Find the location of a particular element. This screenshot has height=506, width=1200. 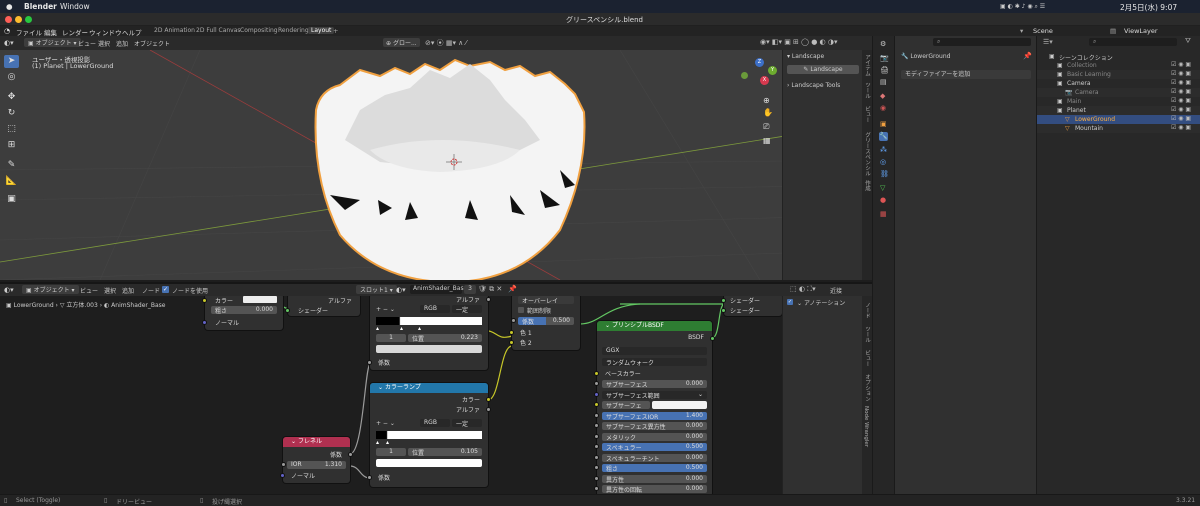

world-props-icon: ◉ is located at coordinates (884, 108).